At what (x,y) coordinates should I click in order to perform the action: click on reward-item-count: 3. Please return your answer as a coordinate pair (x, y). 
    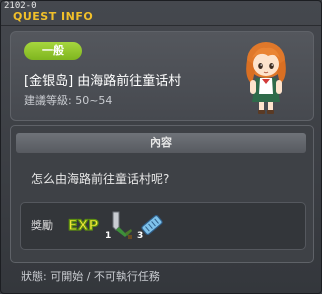
    Looking at the image, I should click on (140, 236).